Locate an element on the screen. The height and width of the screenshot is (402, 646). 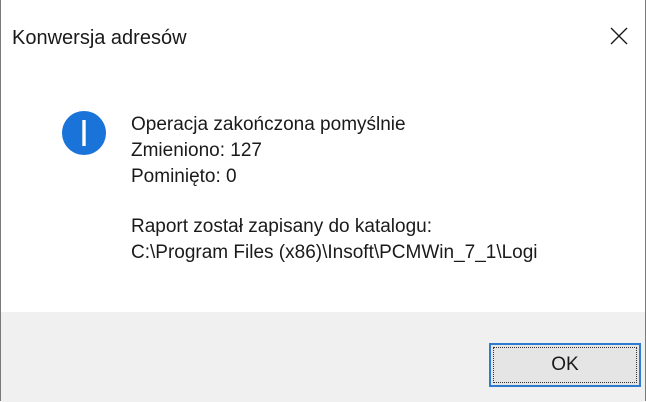
changed-count: Zmieniono: 127 is located at coordinates (196, 150).